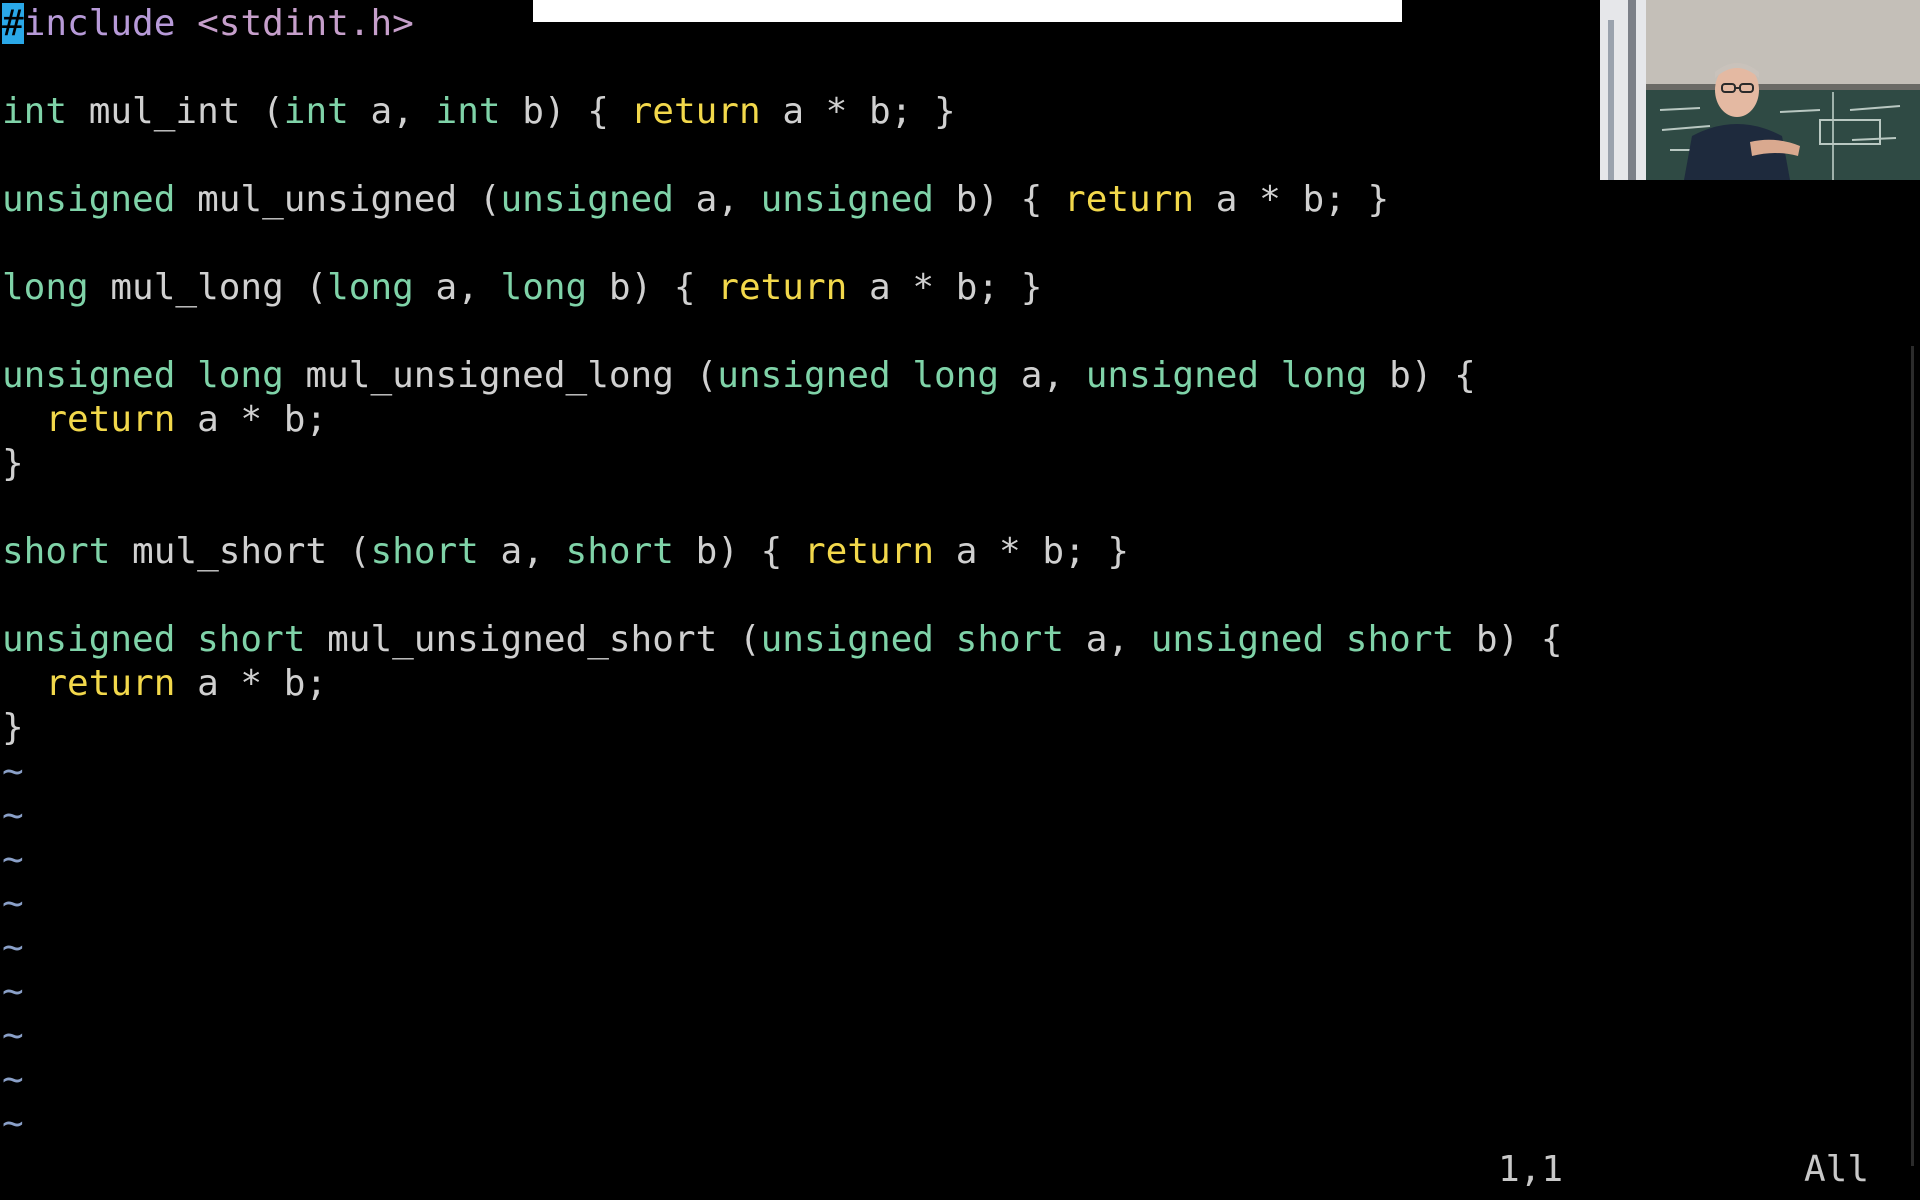 Image resolution: width=1920 pixels, height=1200 pixels. I want to click on code-token: mul_unsigned_short (, so click(533, 639).